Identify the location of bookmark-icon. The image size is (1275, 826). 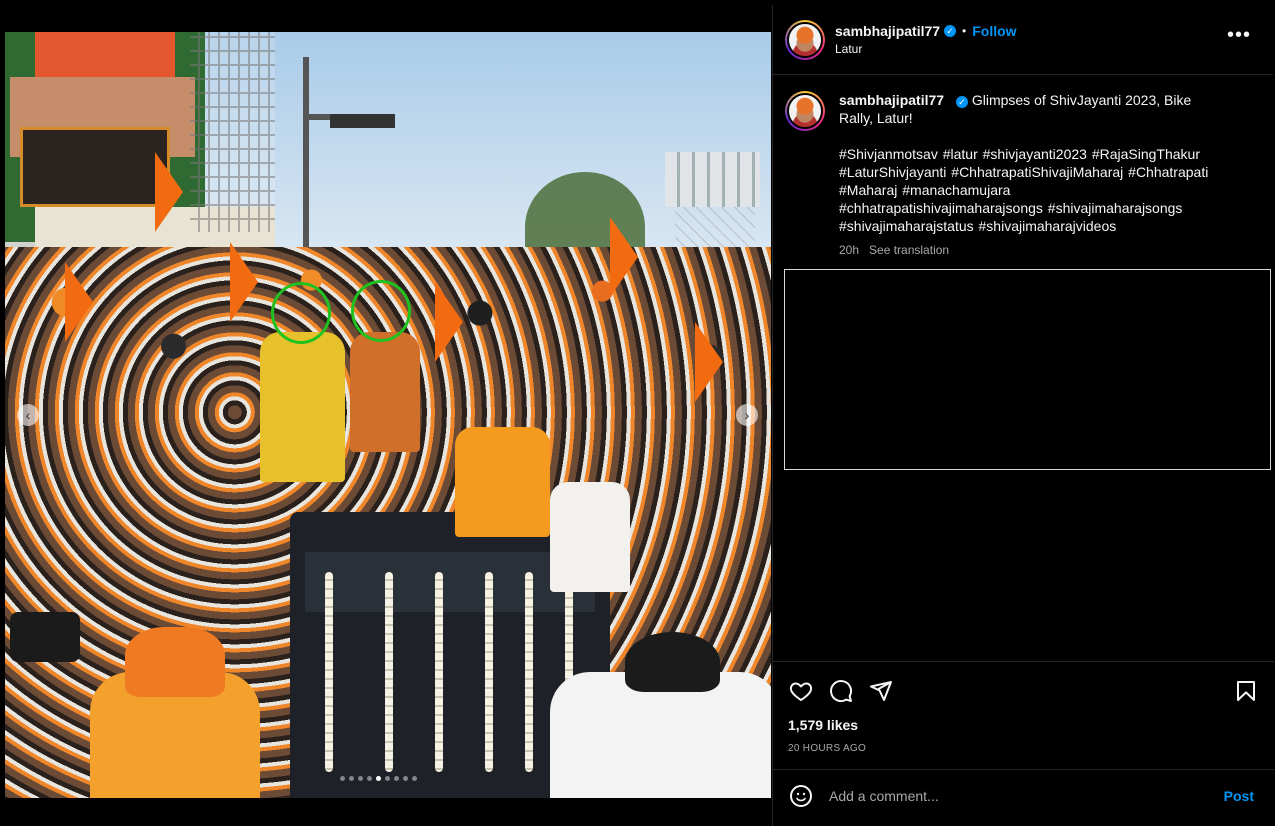
(1246, 691).